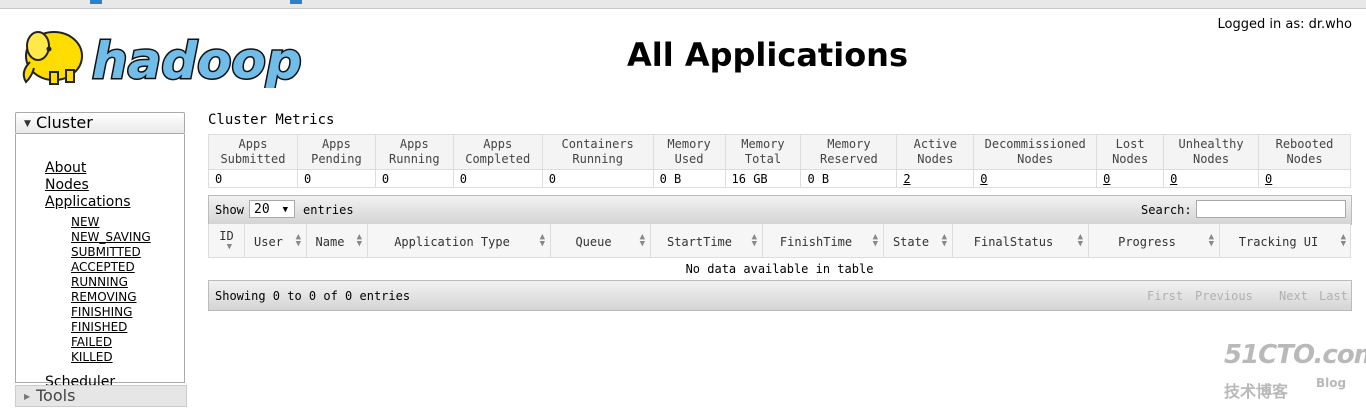 Image resolution: width=1366 pixels, height=417 pixels. I want to click on metric-header: Active Nodes, so click(935, 152).